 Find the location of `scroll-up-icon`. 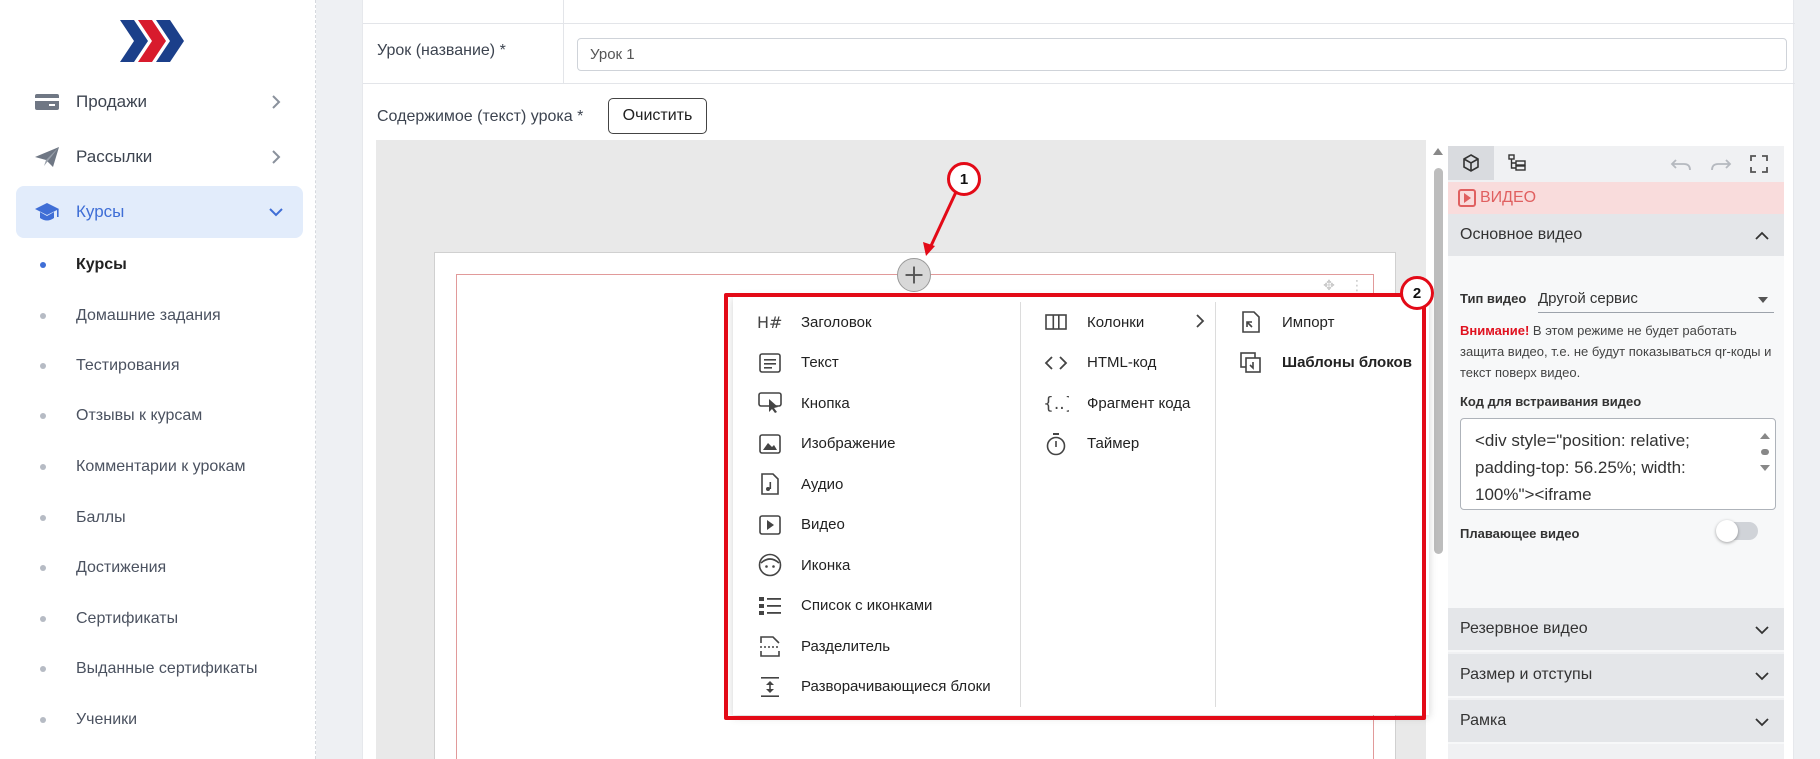

scroll-up-icon is located at coordinates (1438, 151).